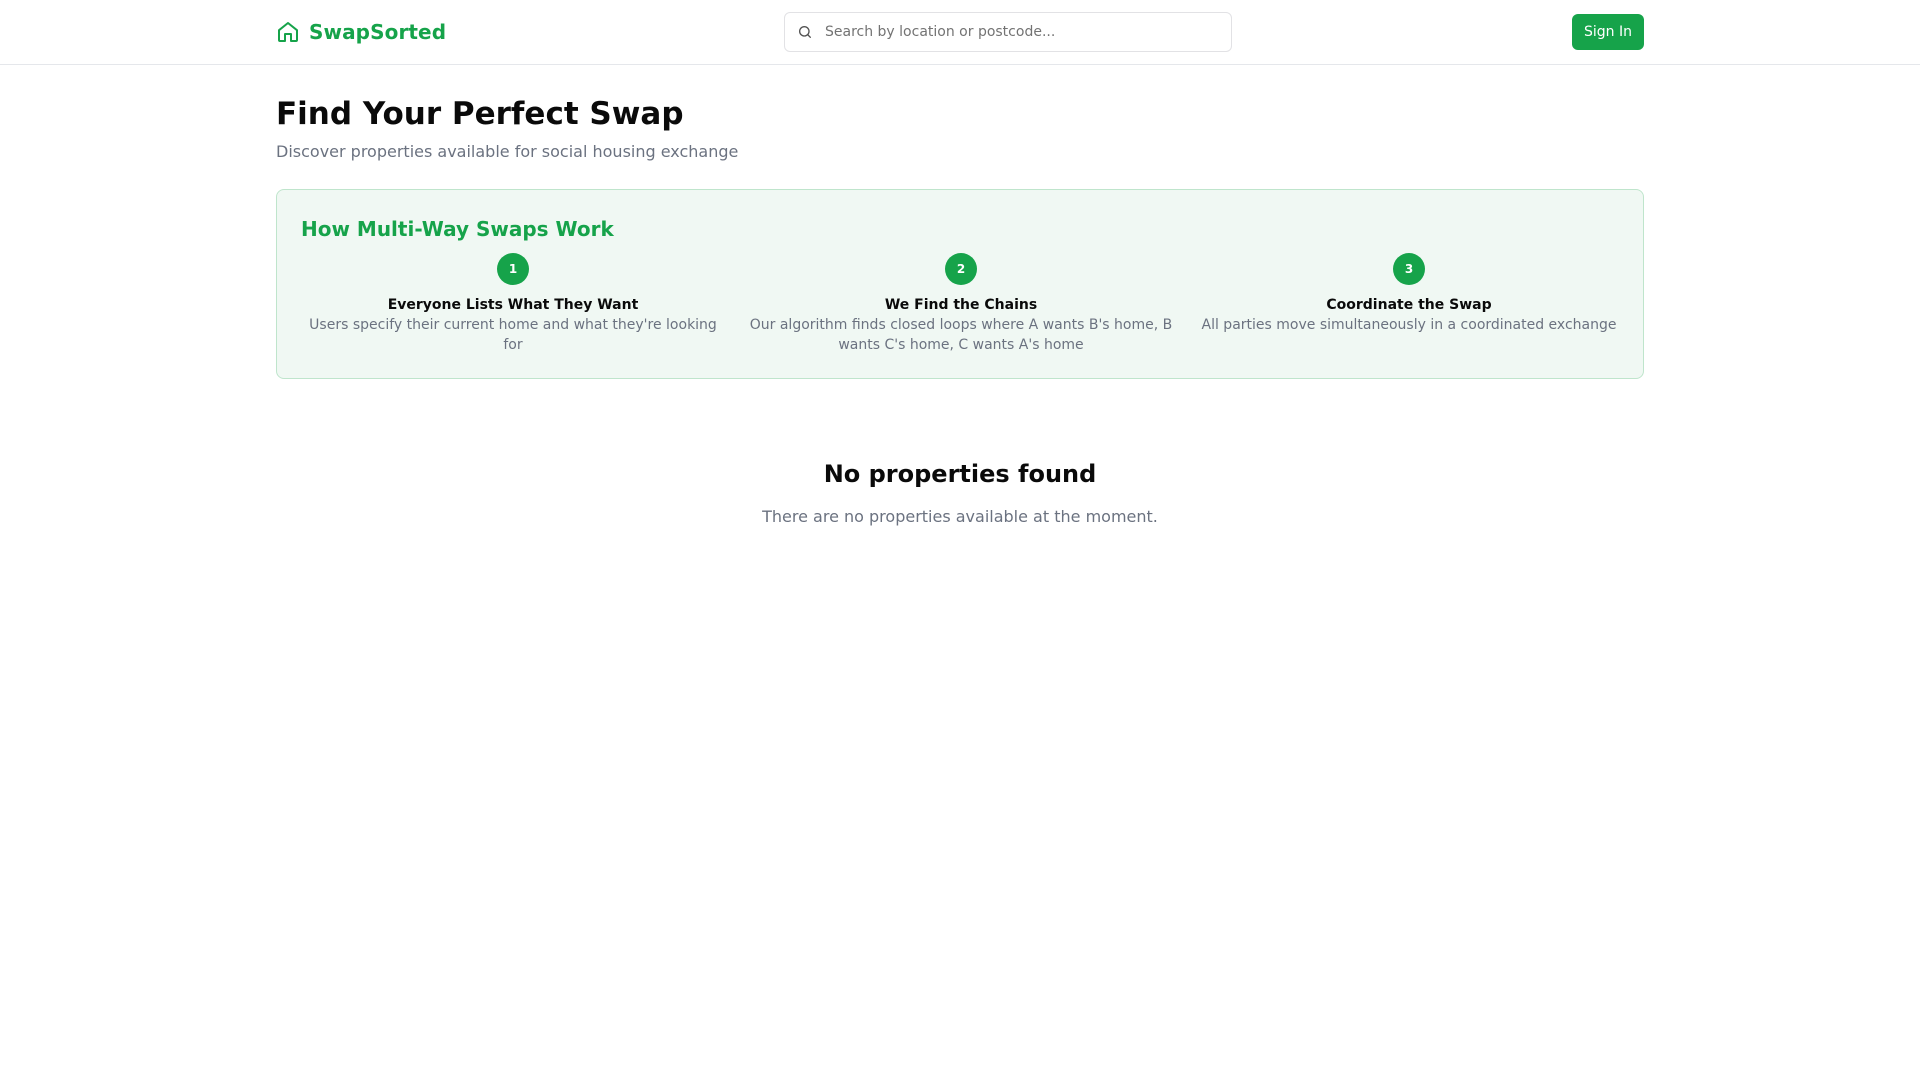 This screenshot has height=1080, width=1920. What do you see at coordinates (513, 269) in the screenshot?
I see `step-number-badge: 1` at bounding box center [513, 269].